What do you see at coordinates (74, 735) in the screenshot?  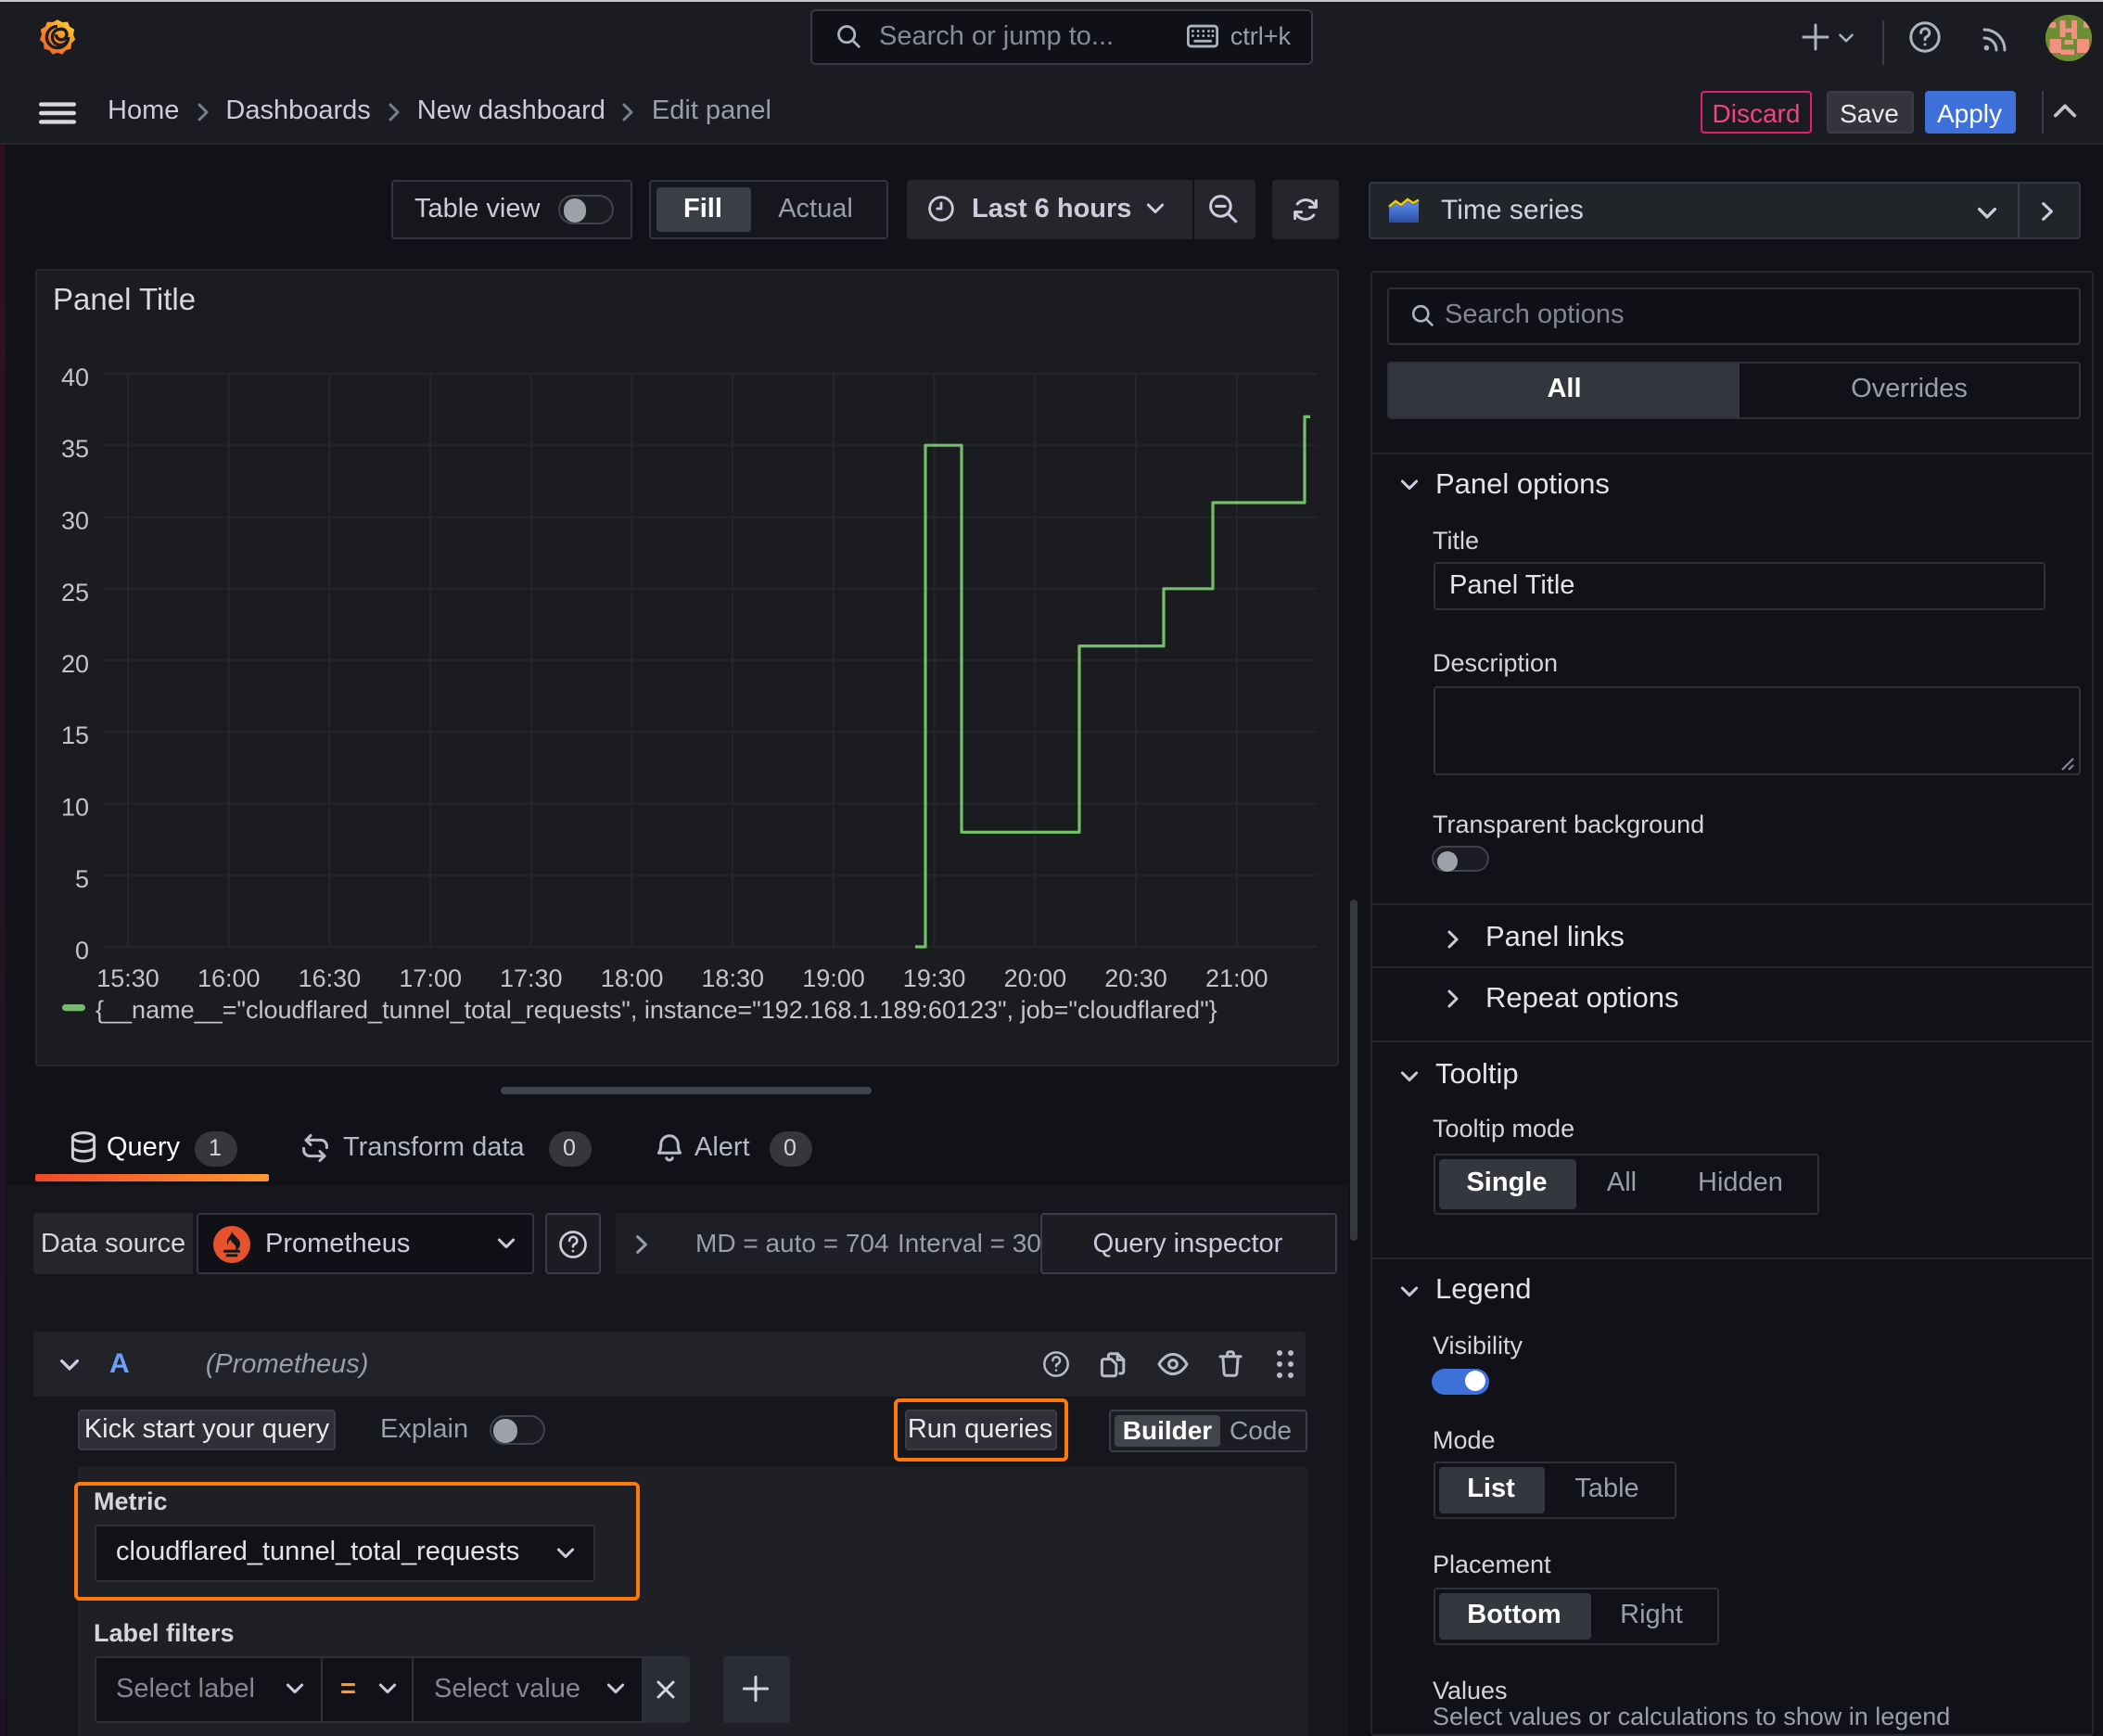 I see `svg-text: 15` at bounding box center [74, 735].